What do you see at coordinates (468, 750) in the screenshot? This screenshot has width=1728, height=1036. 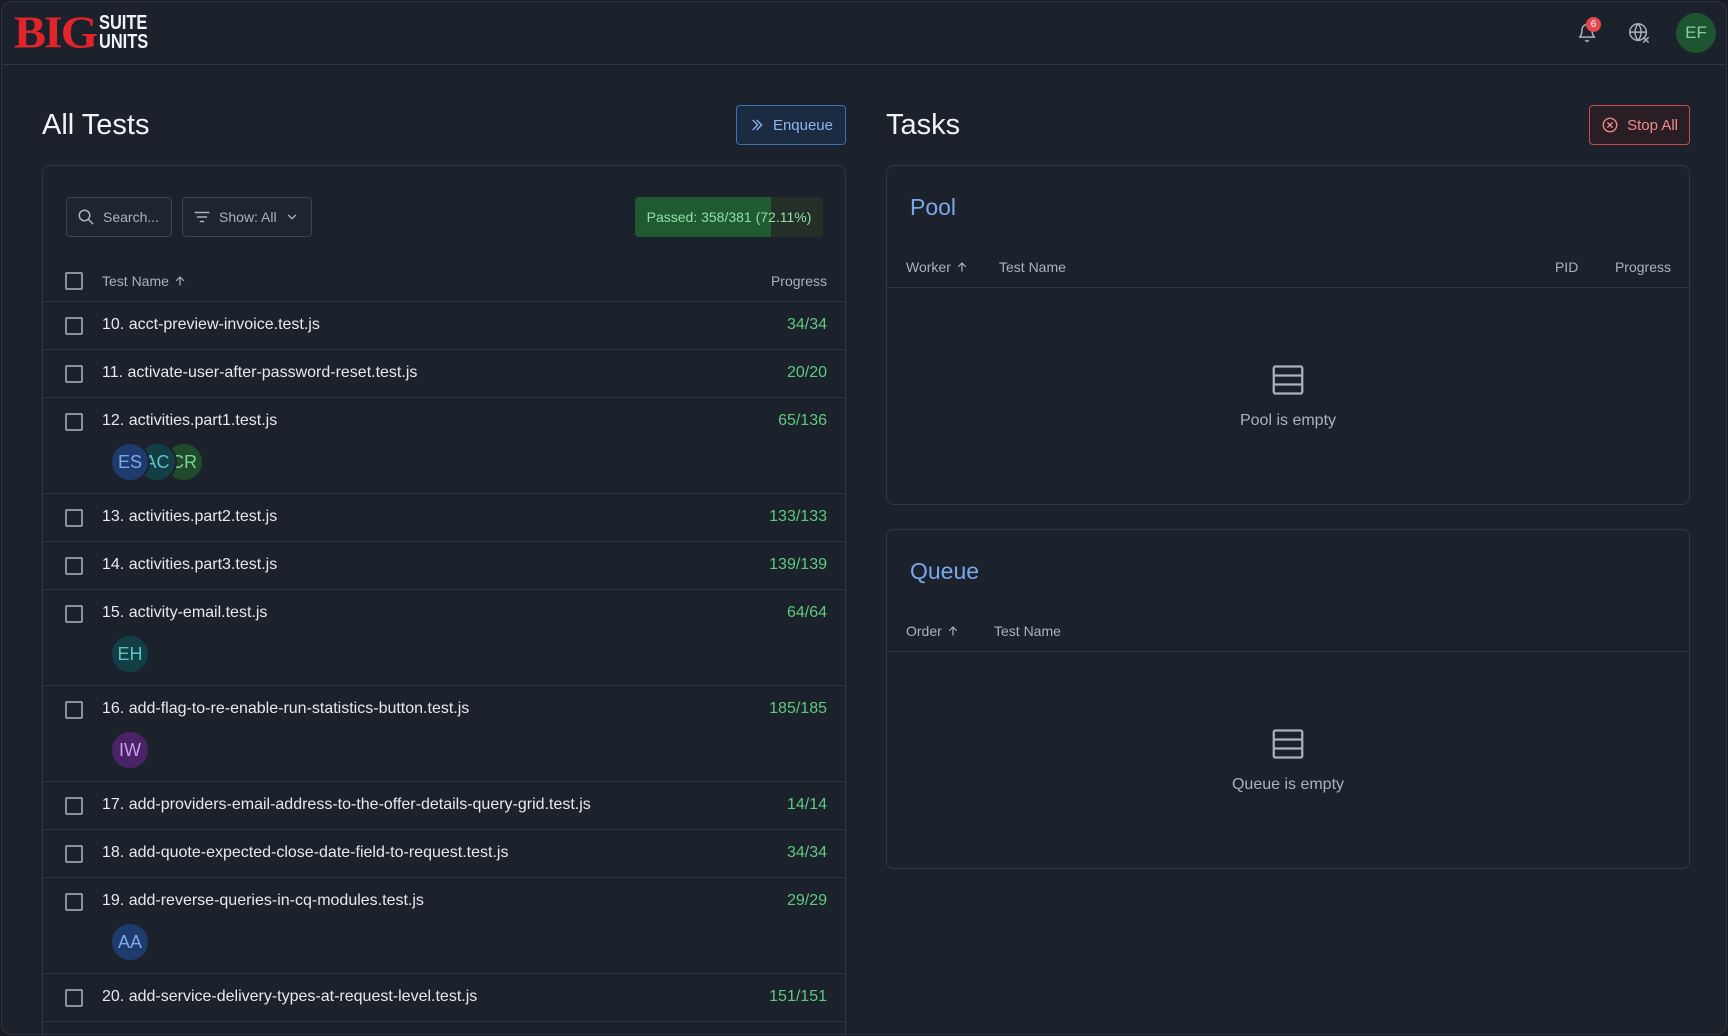 I see `assignee-avatars: IW` at bounding box center [468, 750].